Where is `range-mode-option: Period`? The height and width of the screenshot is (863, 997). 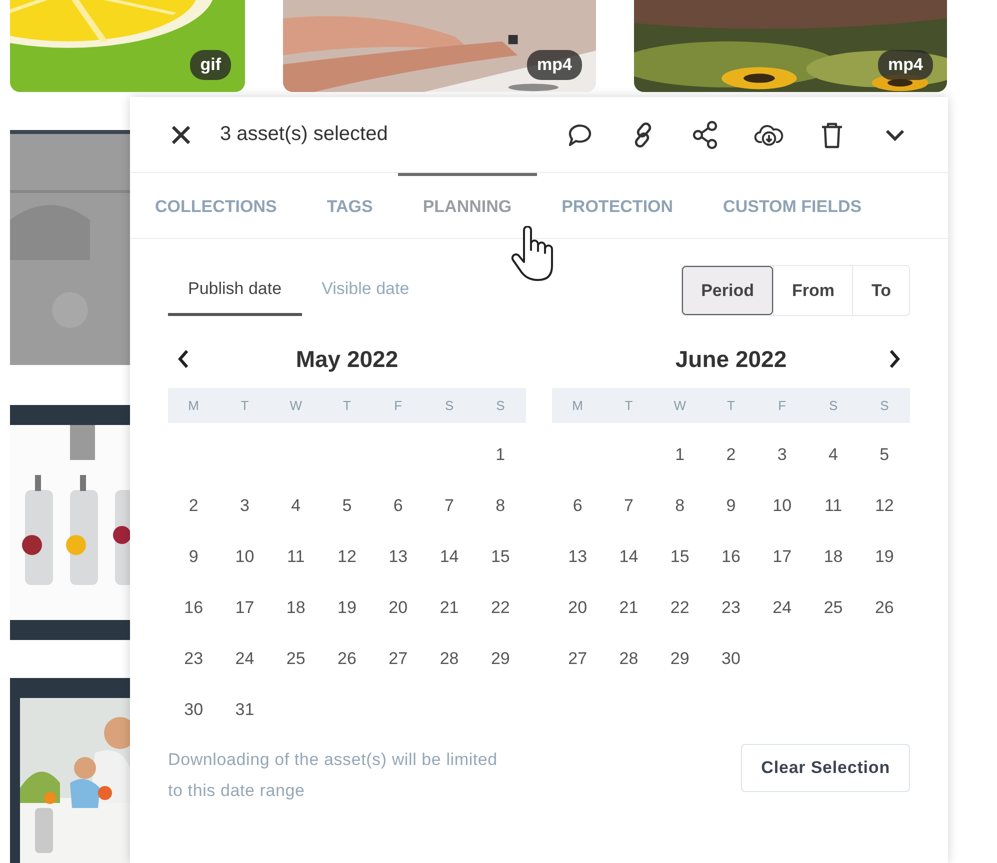 range-mode-option: Period is located at coordinates (727, 290).